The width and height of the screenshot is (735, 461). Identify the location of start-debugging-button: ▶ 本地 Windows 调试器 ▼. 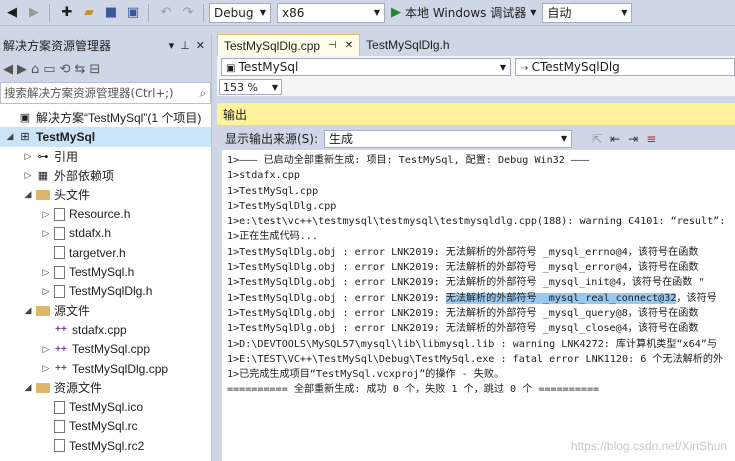
(463, 12).